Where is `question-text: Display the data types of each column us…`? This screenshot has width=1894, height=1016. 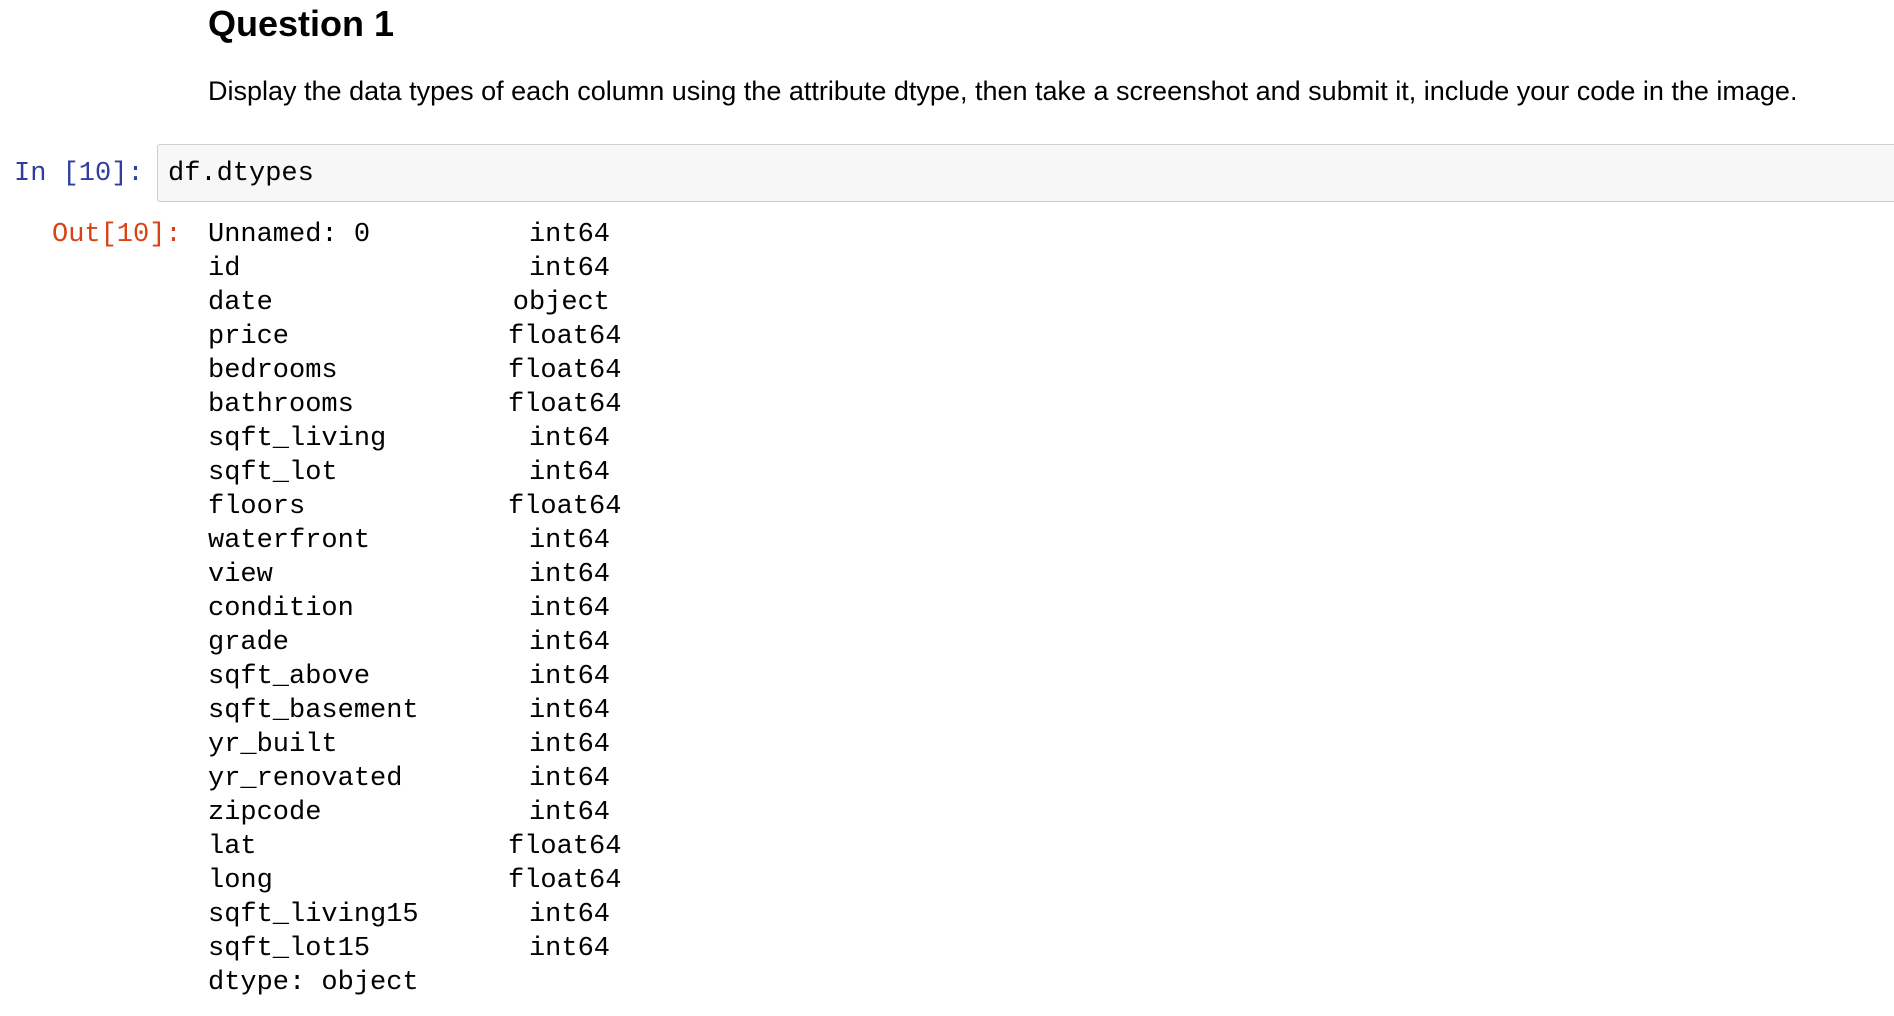 question-text: Display the data types of each column us… is located at coordinates (1003, 91).